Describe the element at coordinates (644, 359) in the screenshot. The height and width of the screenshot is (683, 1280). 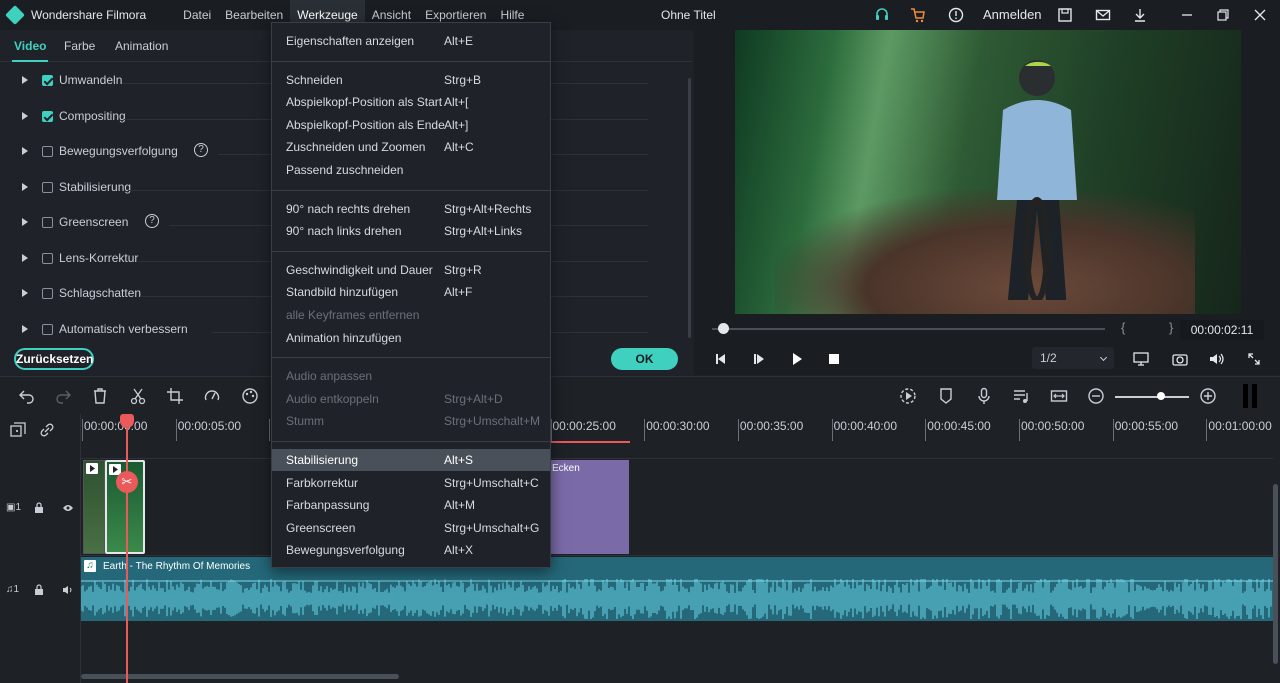
I see `ok-button: OK` at that location.